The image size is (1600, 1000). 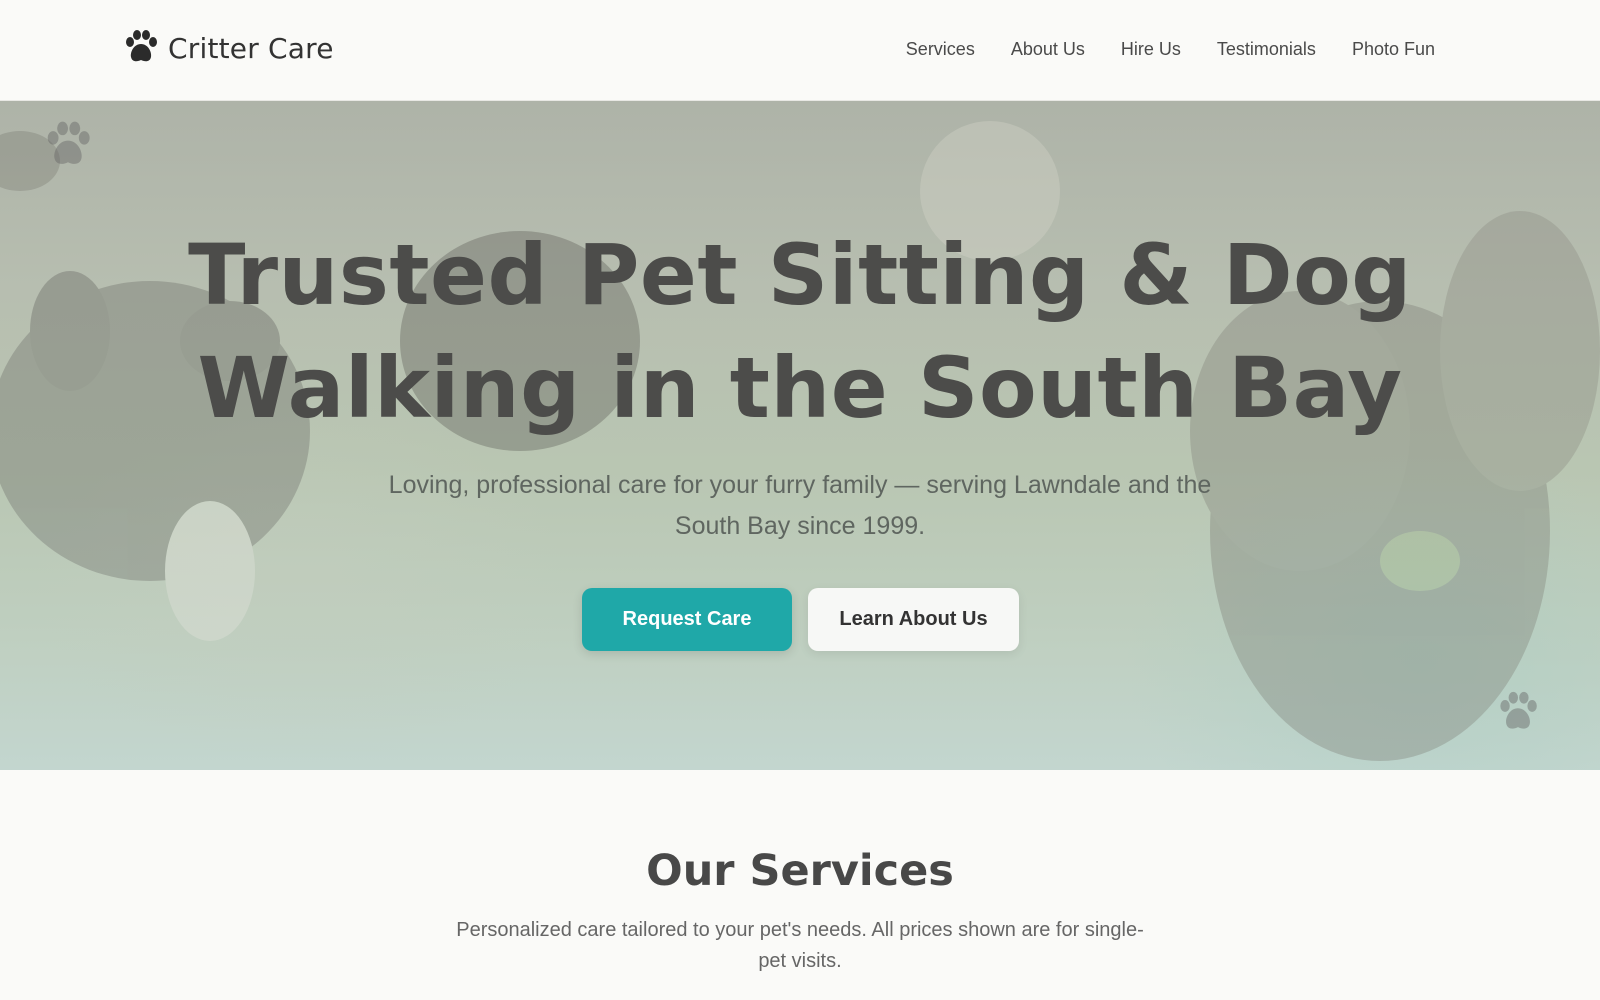 I want to click on nav-about-us: About Us, so click(x=1048, y=49).